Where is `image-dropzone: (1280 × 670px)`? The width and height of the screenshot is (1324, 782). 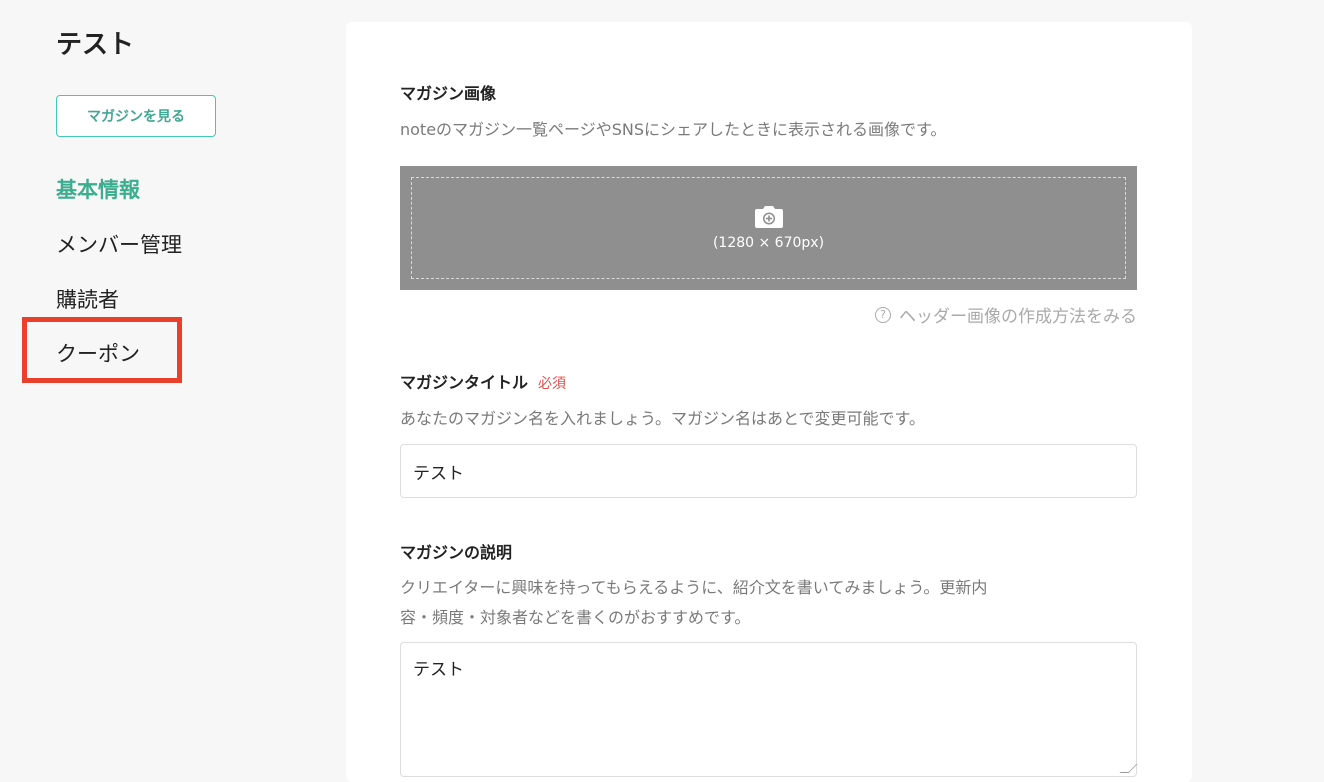
image-dropzone: (1280 × 670px) is located at coordinates (768, 228).